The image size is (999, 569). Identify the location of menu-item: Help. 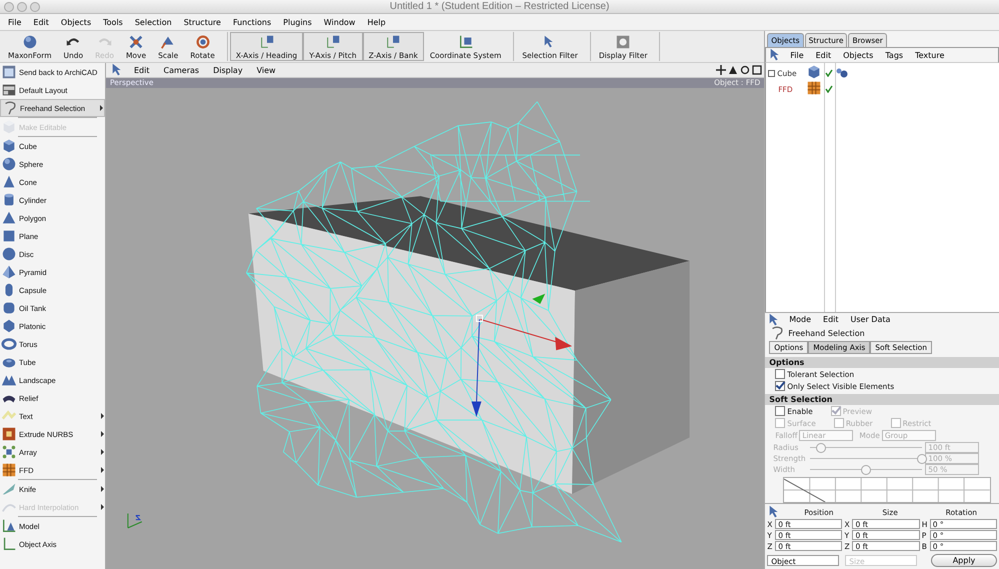
(376, 22).